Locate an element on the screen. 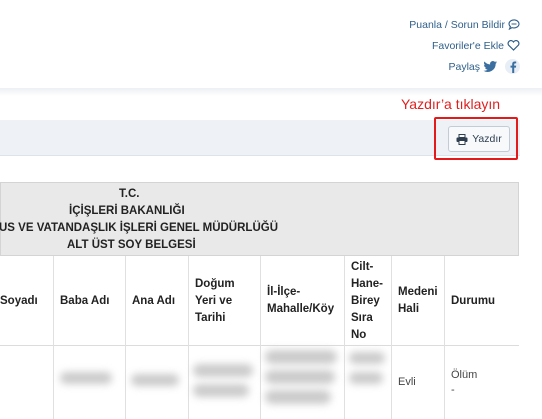 This screenshot has height=419, width=542. rate-report-link: Puanla / Sorun Bildir is located at coordinates (464, 24).